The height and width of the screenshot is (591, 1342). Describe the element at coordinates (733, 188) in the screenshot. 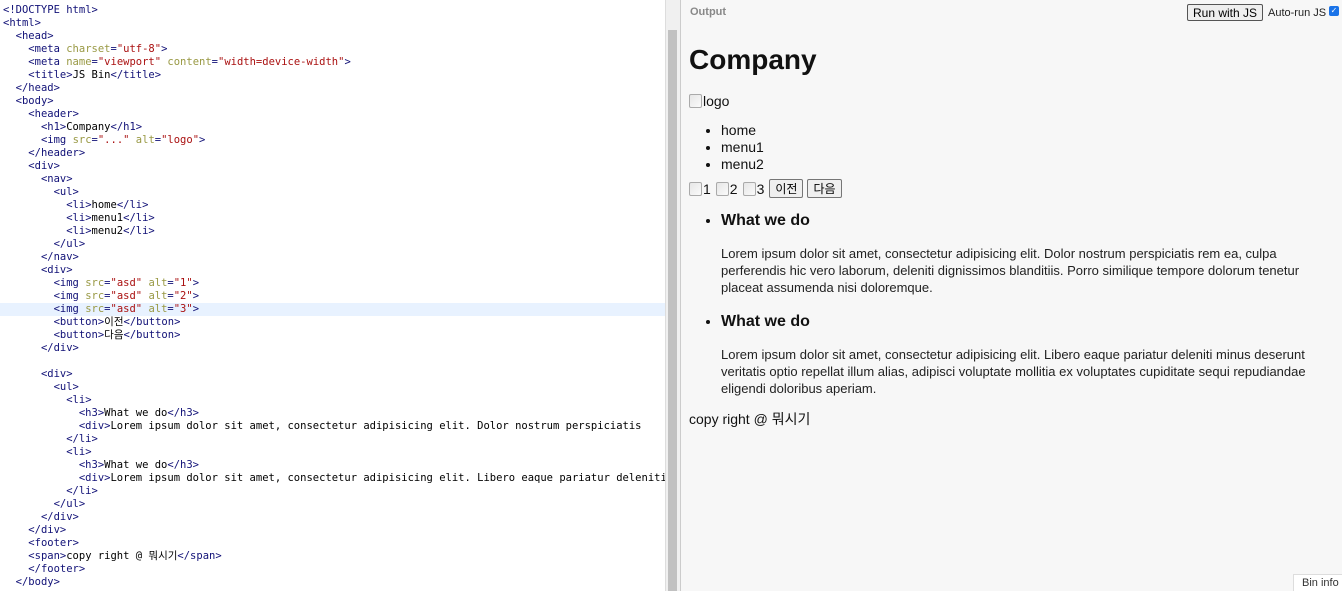

I see `slide-alt-text: 2` at that location.